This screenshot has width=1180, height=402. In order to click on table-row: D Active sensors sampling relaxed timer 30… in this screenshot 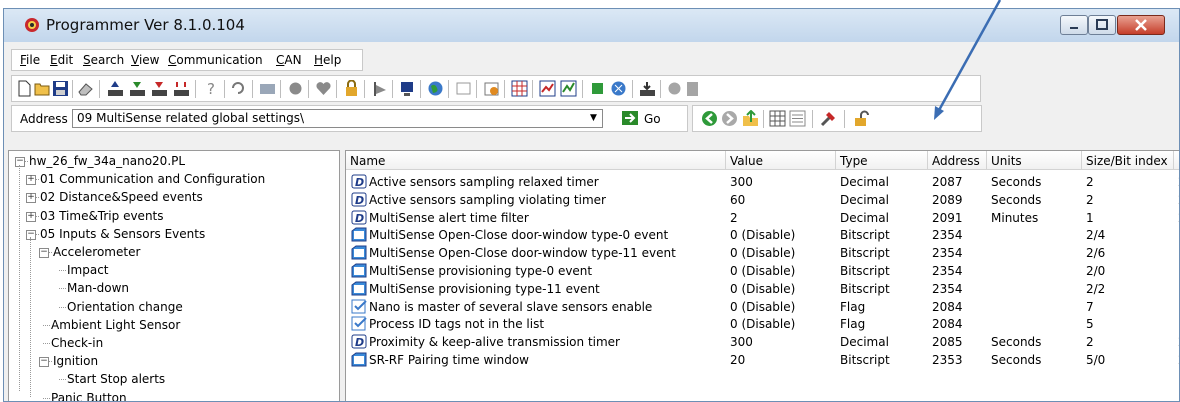, I will do `click(762, 182)`.